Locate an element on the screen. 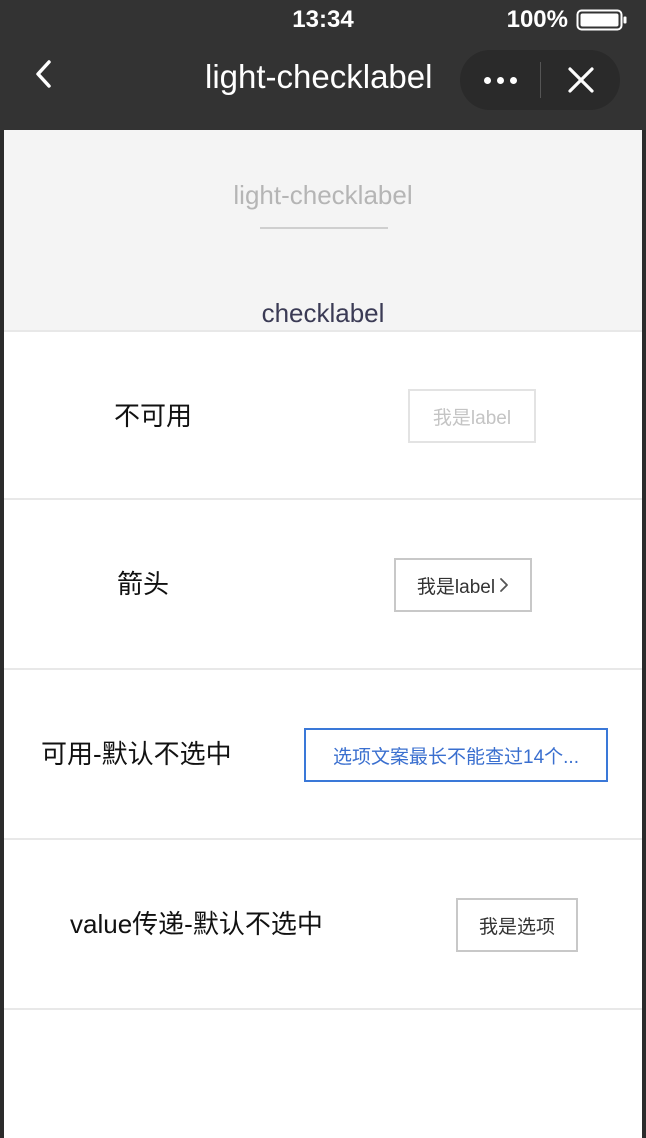  battery-status: 100% is located at coordinates (567, 20).